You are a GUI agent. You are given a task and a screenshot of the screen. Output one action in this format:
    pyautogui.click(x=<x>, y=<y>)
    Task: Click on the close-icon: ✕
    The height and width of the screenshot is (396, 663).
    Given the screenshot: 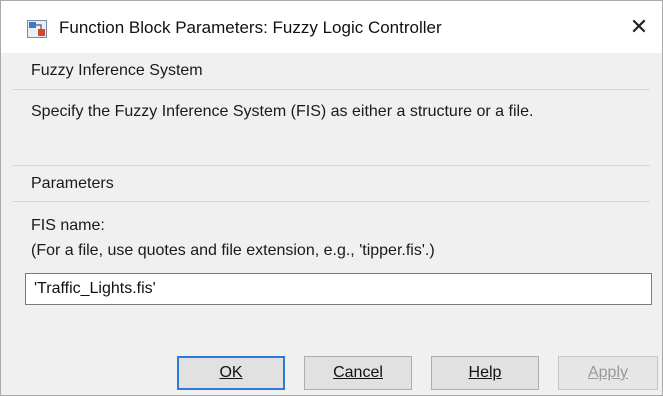 What is the action you would take?
    pyautogui.click(x=639, y=27)
    